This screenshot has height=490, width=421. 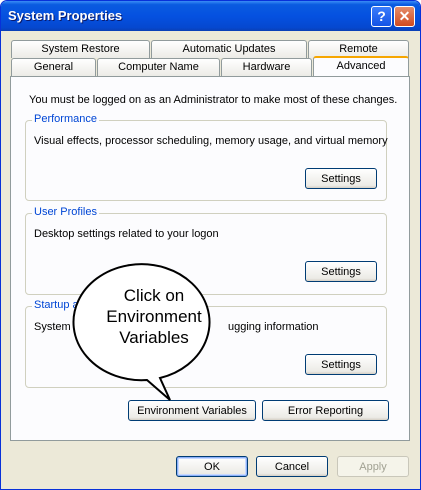 What do you see at coordinates (56, 305) in the screenshot?
I see `startup-recovery-label: Startup a` at bounding box center [56, 305].